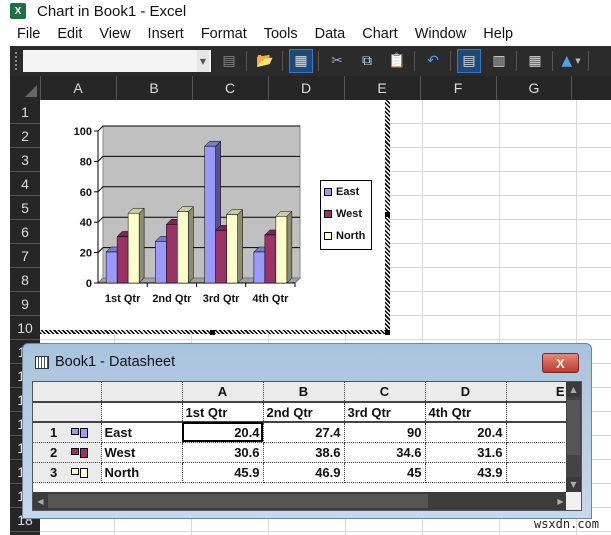 This screenshot has width=611, height=535. I want to click on row-header: 10, so click(25, 328).